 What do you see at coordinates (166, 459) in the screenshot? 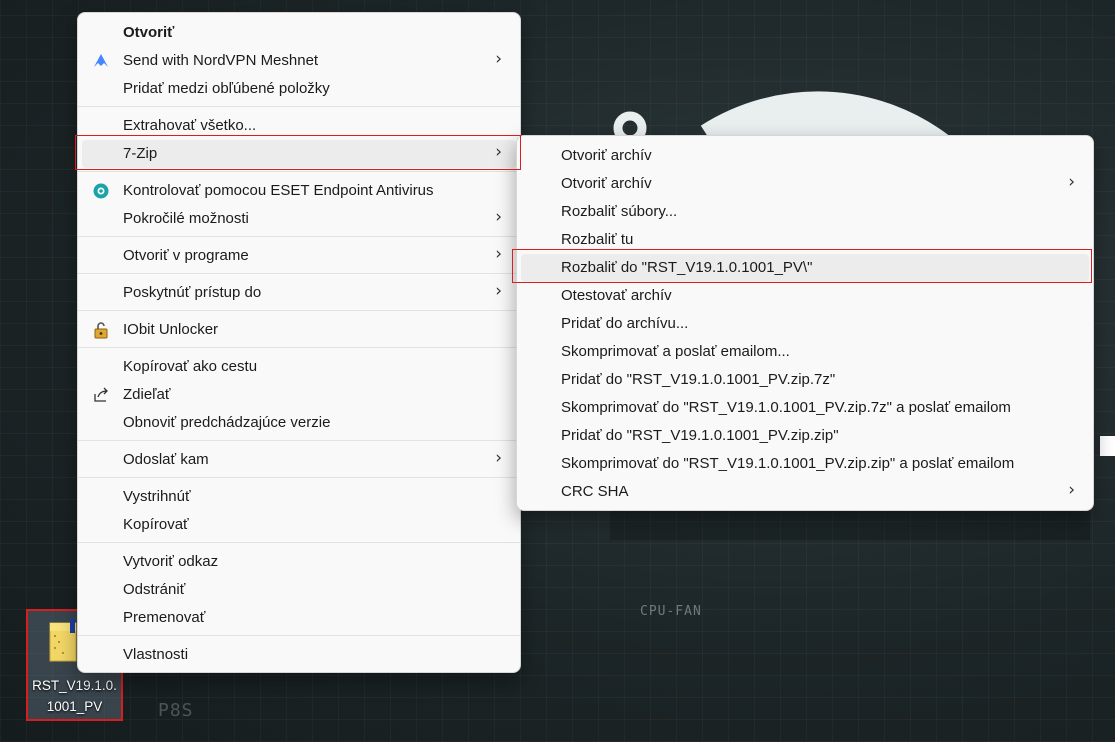
I see `menu-item-label: Odoslať kam` at bounding box center [166, 459].